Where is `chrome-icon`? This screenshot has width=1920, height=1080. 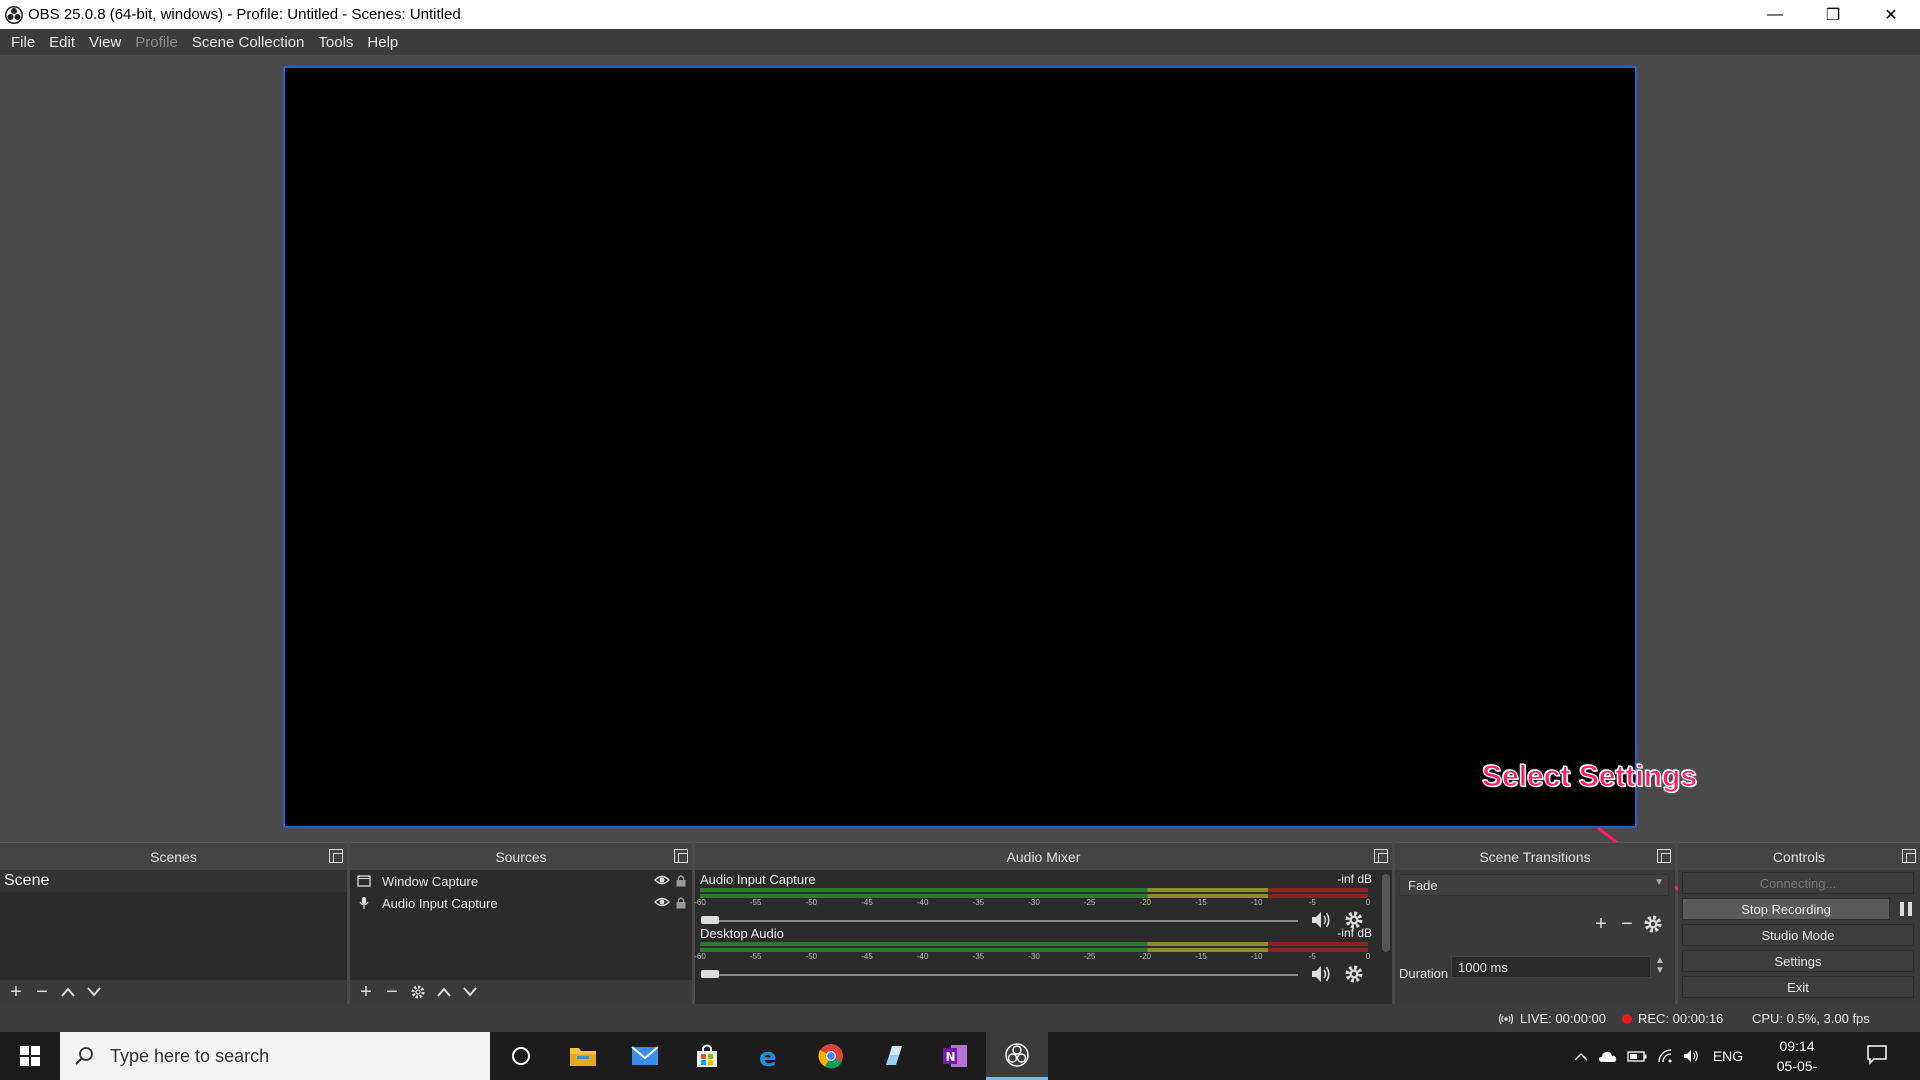
chrome-icon is located at coordinates (831, 1056).